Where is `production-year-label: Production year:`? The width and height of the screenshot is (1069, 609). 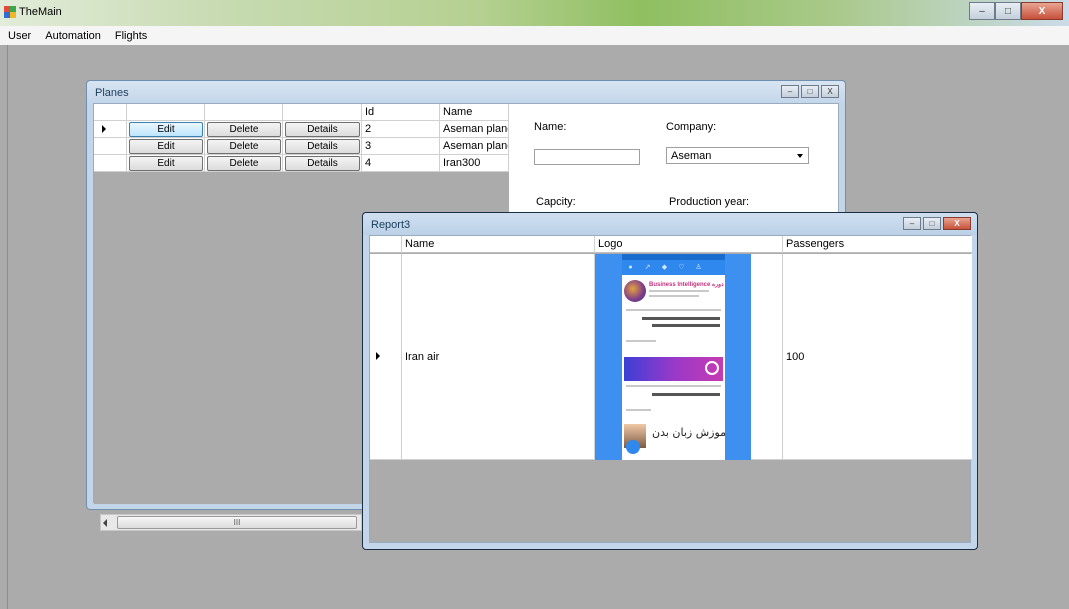 production-year-label: Production year: is located at coordinates (709, 202).